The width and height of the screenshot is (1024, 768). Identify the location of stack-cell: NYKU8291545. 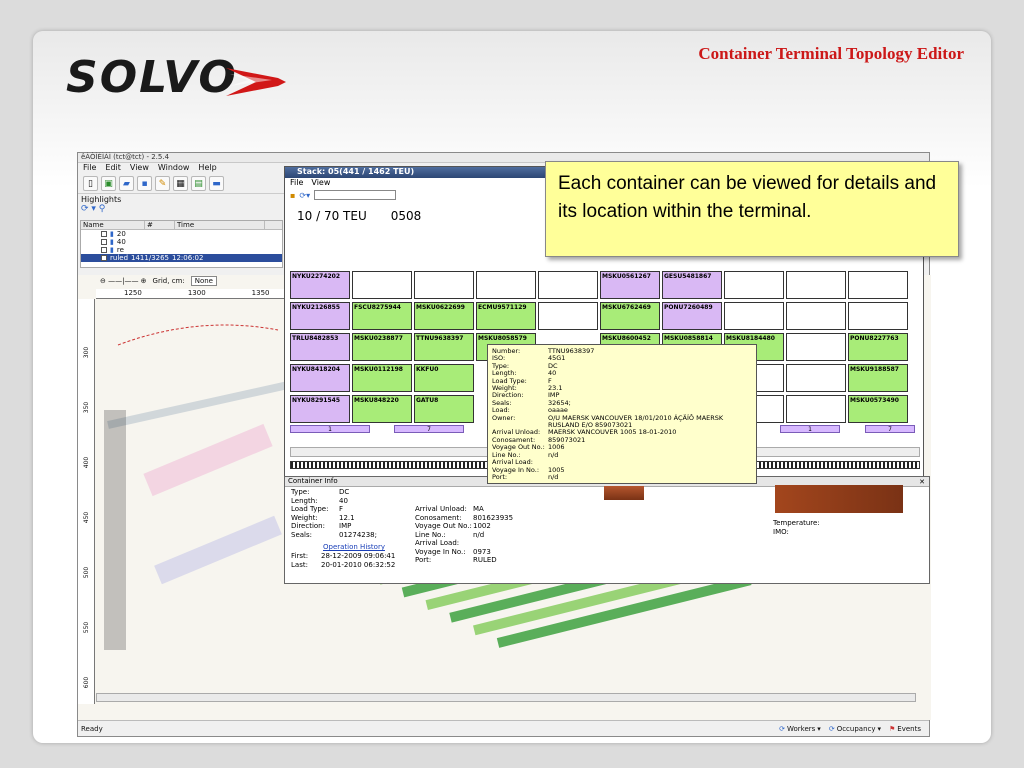
(320, 409).